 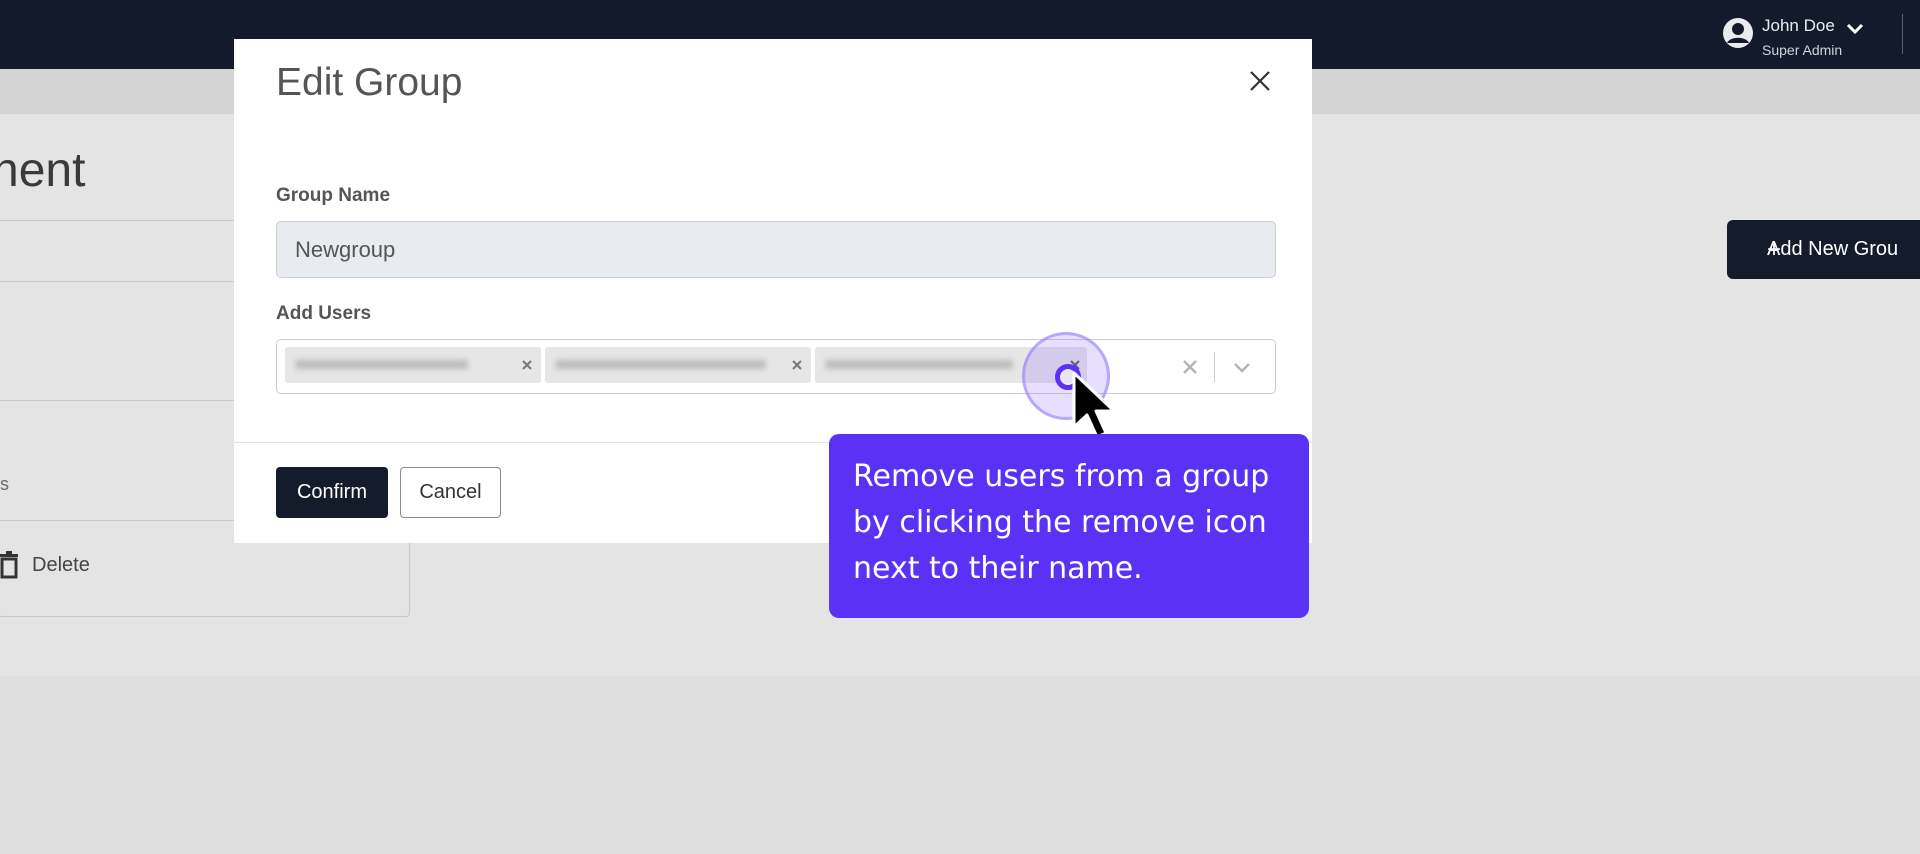 What do you see at coordinates (1802, 50) in the screenshot?
I see `user-role: Super Admin` at bounding box center [1802, 50].